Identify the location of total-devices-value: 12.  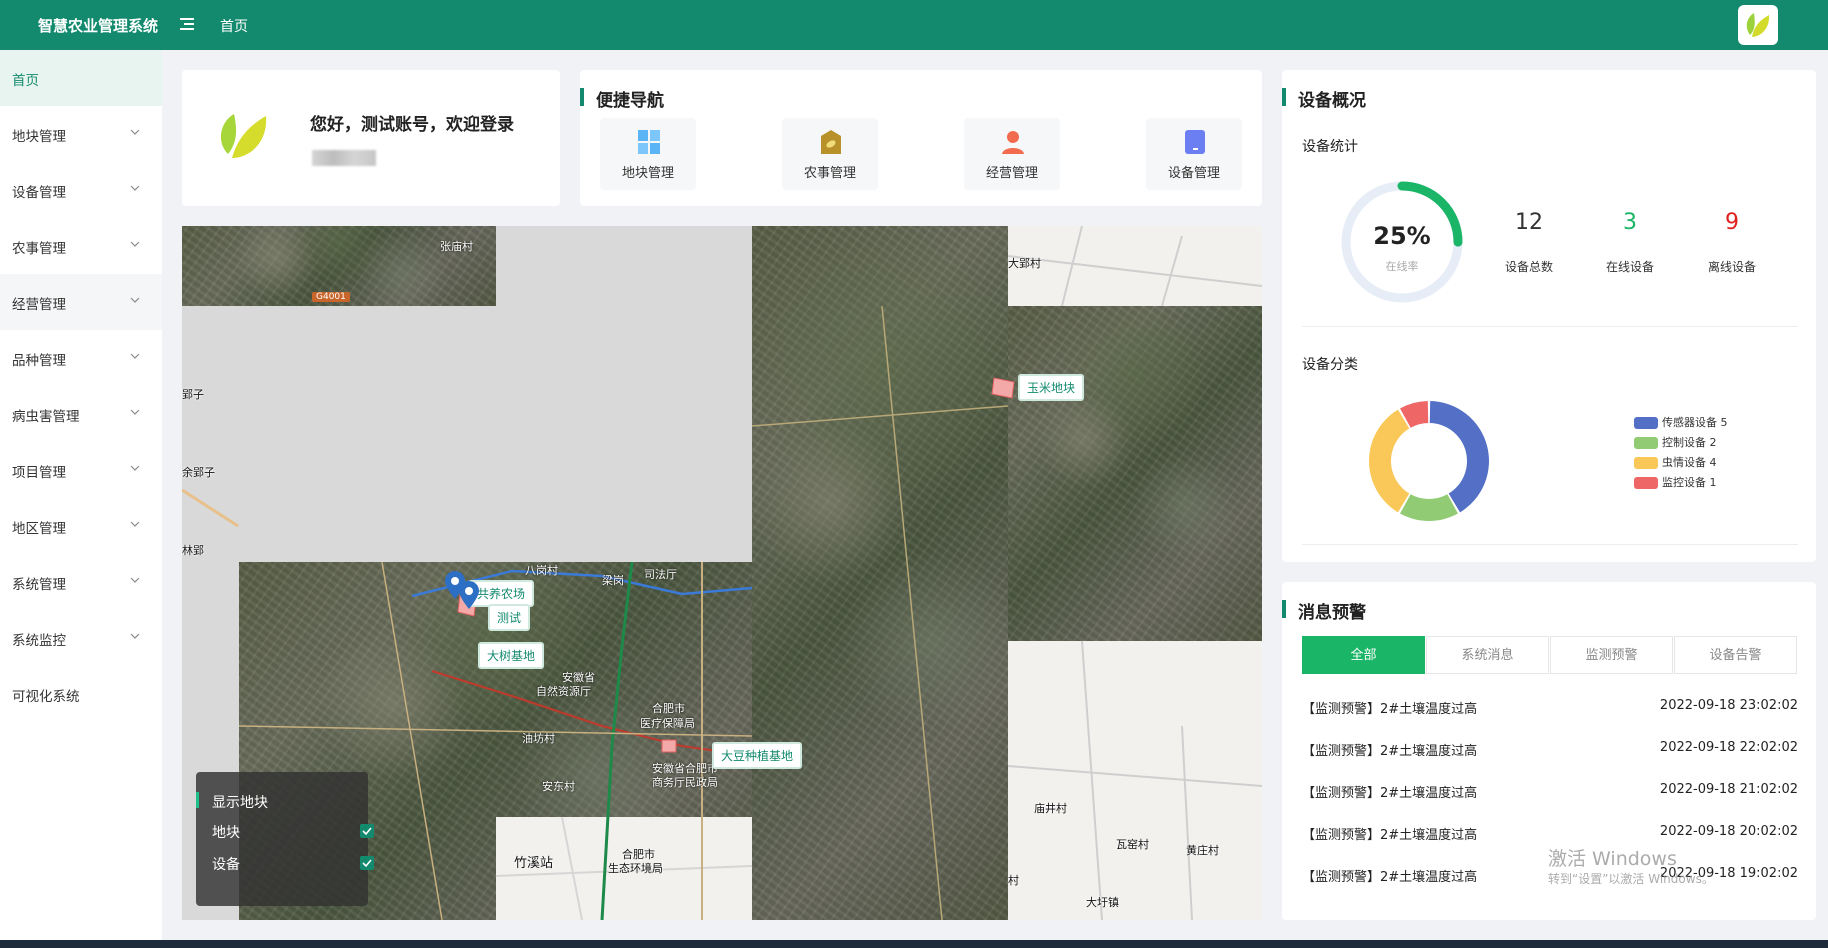
(1529, 222).